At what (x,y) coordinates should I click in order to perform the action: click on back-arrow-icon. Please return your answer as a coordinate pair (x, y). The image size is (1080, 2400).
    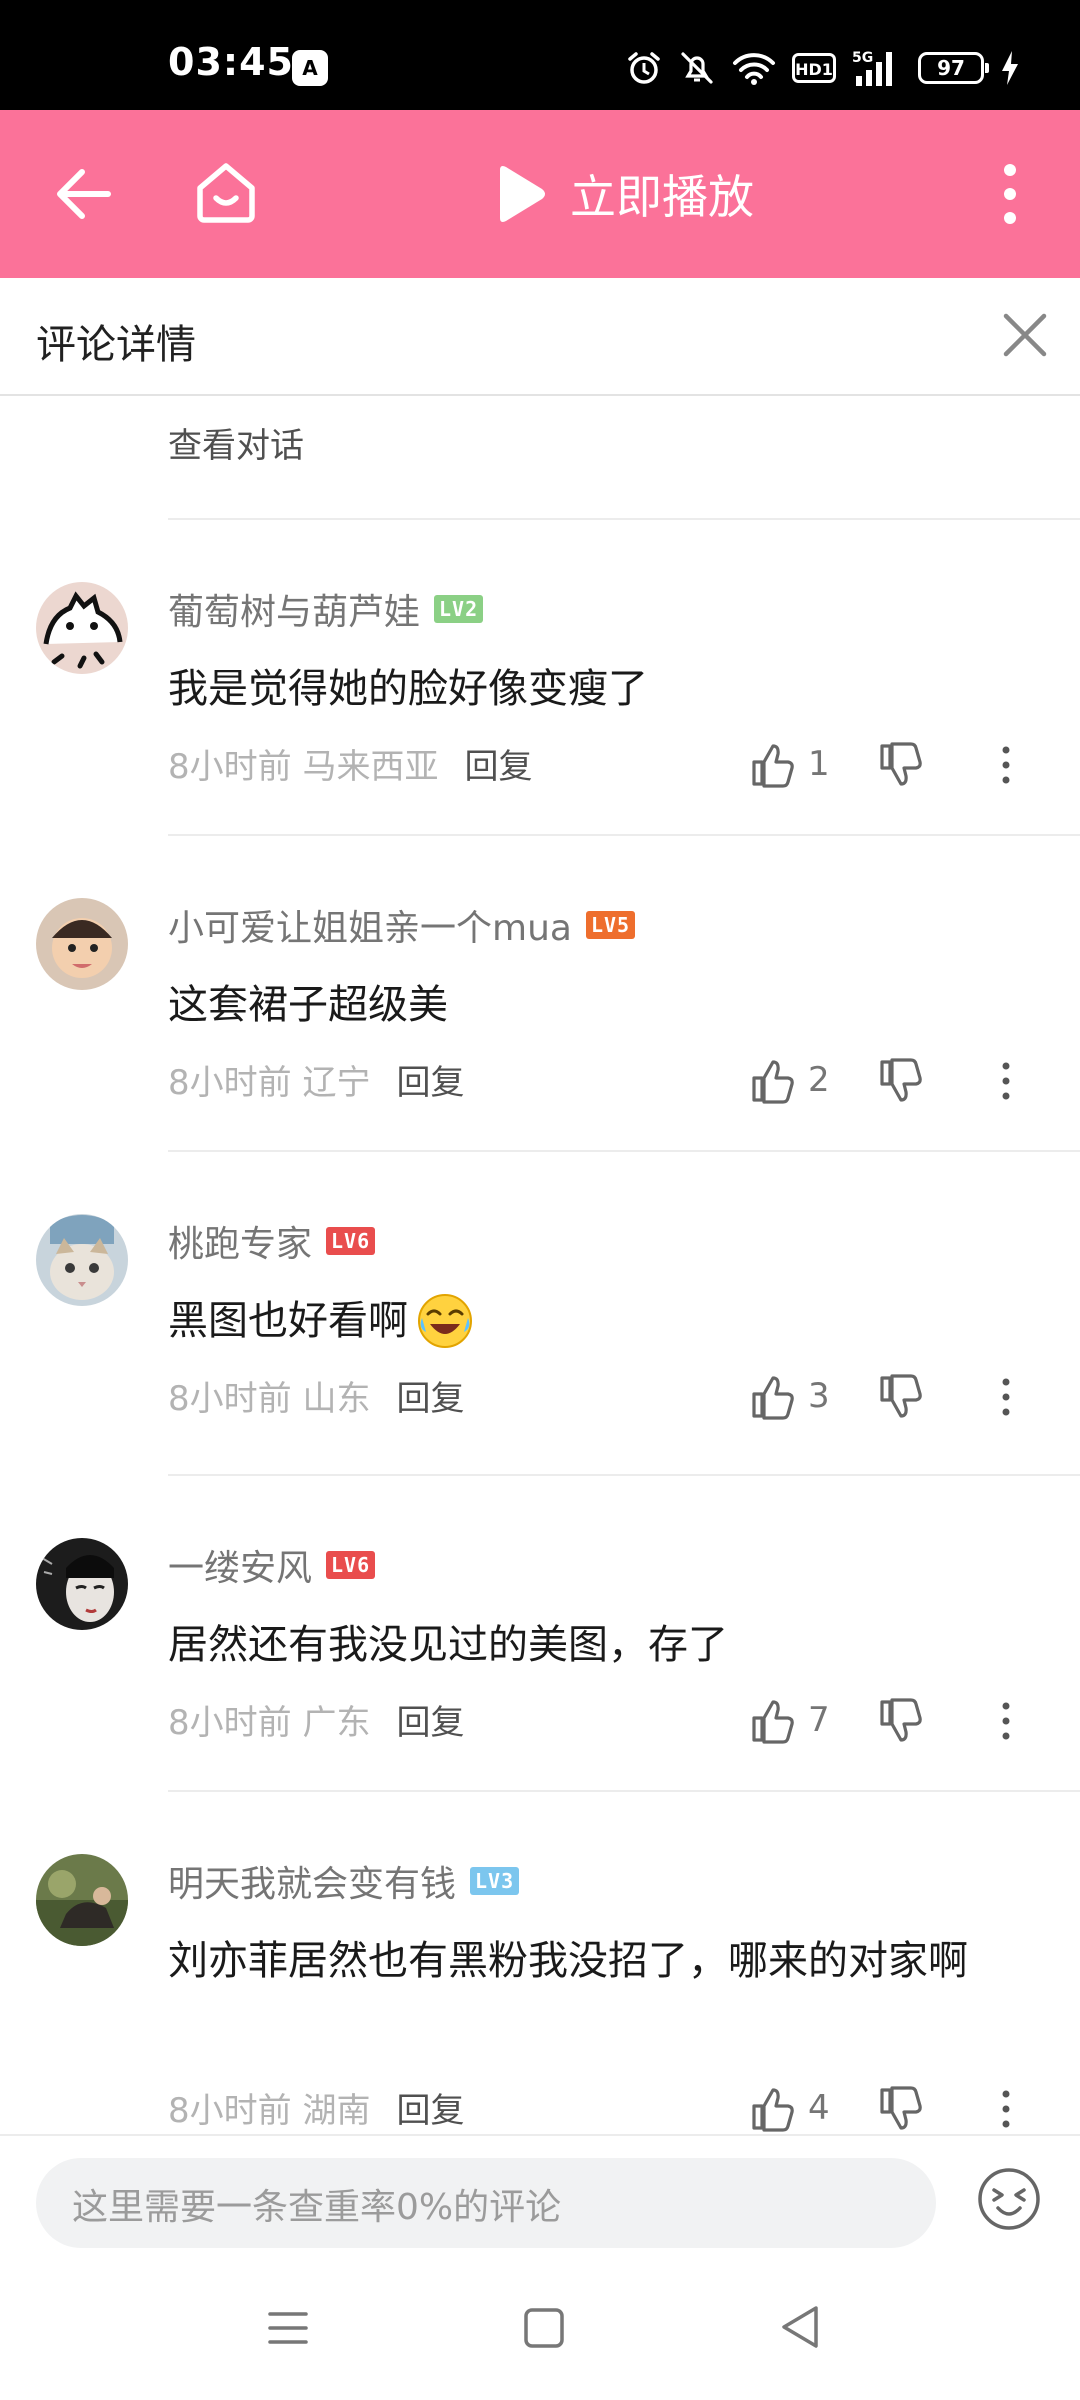
    Looking at the image, I should click on (84, 194).